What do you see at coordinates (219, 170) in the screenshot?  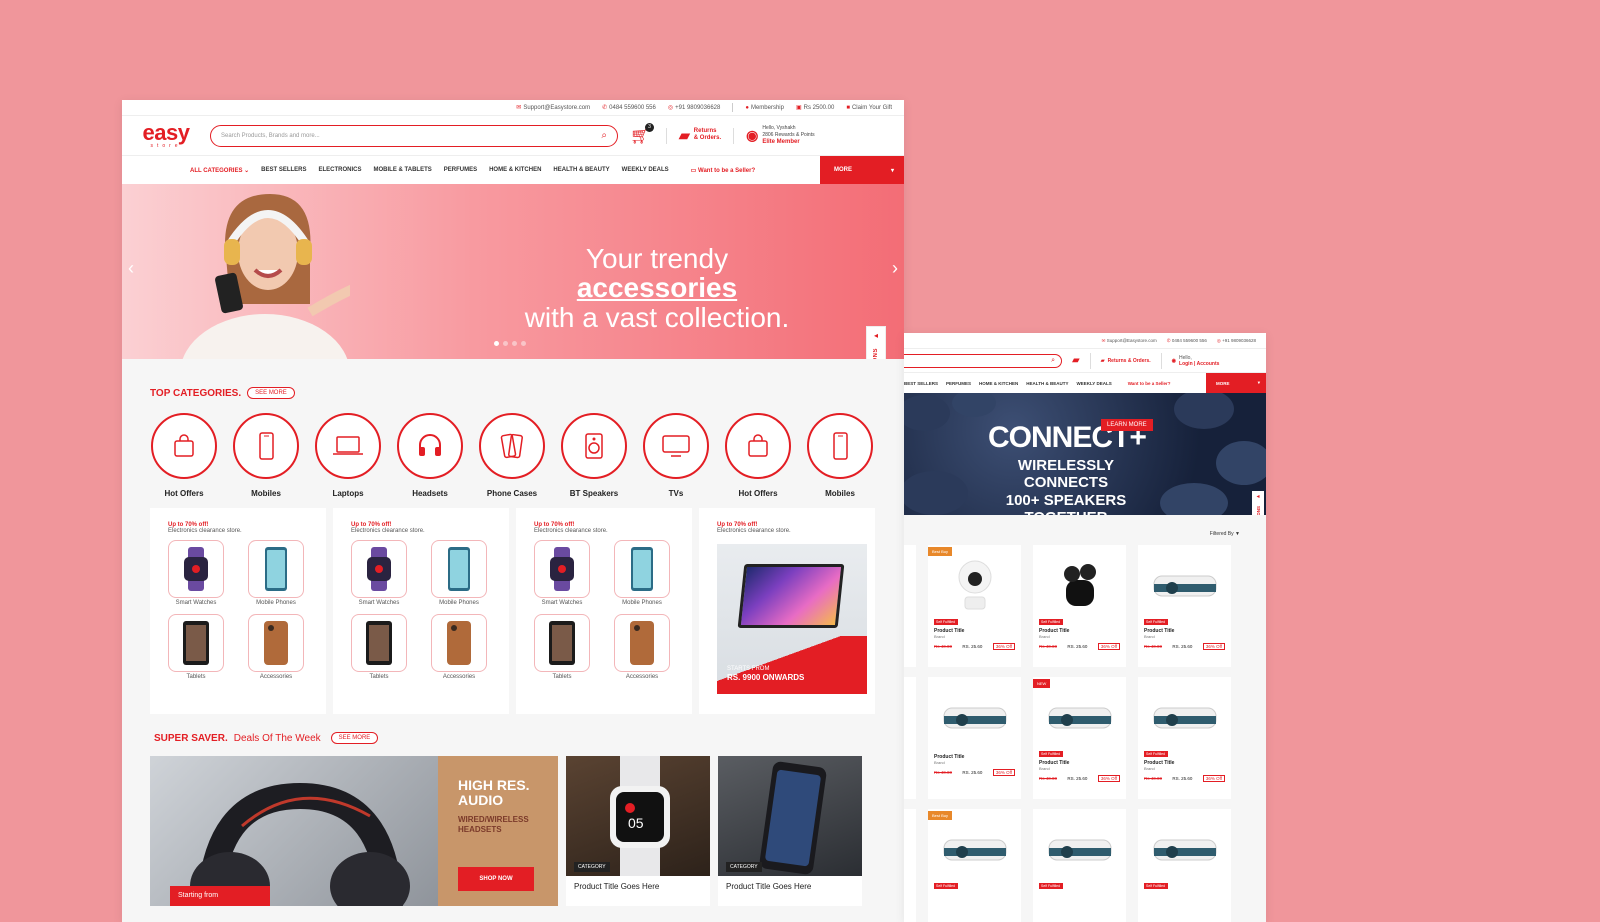 I see `all-categories-dropdown: ALL CATEGORIES ⌄` at bounding box center [219, 170].